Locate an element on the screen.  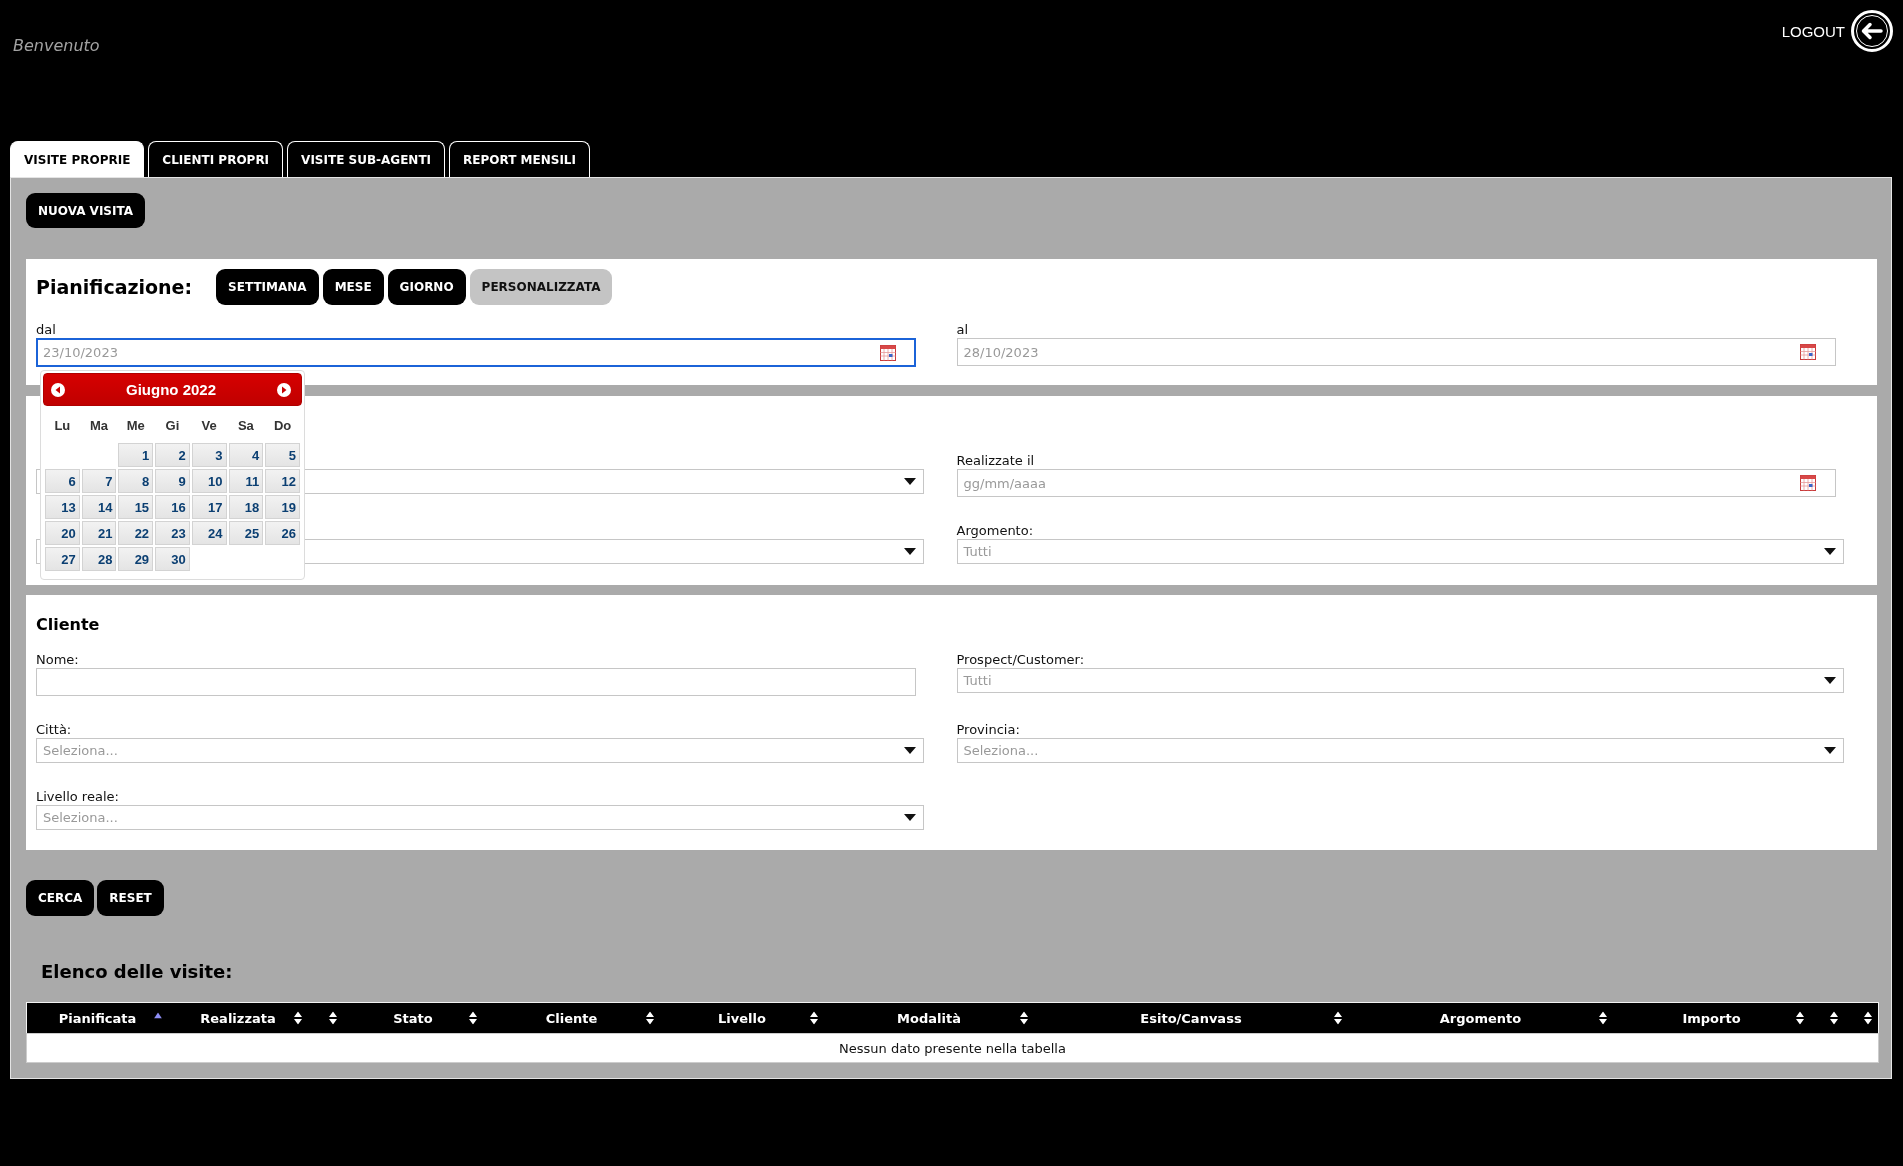
calendar-day: 14 is located at coordinates (99, 507).